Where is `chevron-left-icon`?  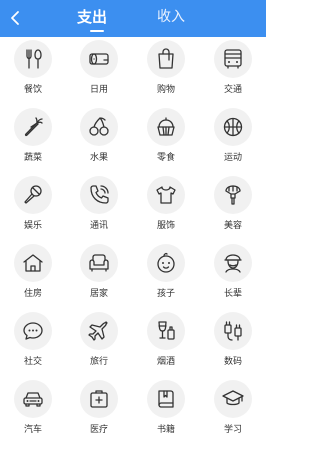 chevron-left-icon is located at coordinates (15, 18).